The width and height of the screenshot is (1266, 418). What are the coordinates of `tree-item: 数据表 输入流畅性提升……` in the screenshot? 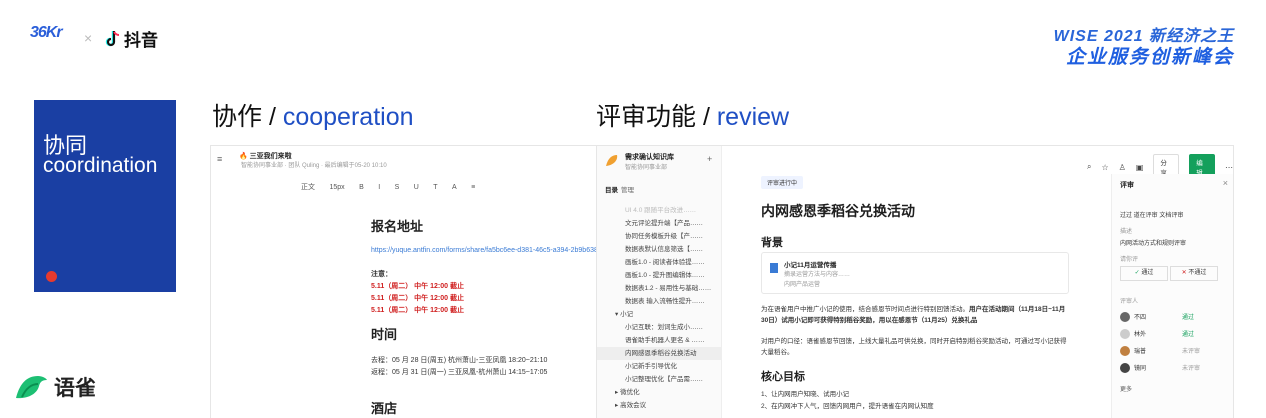 It's located at (659, 301).